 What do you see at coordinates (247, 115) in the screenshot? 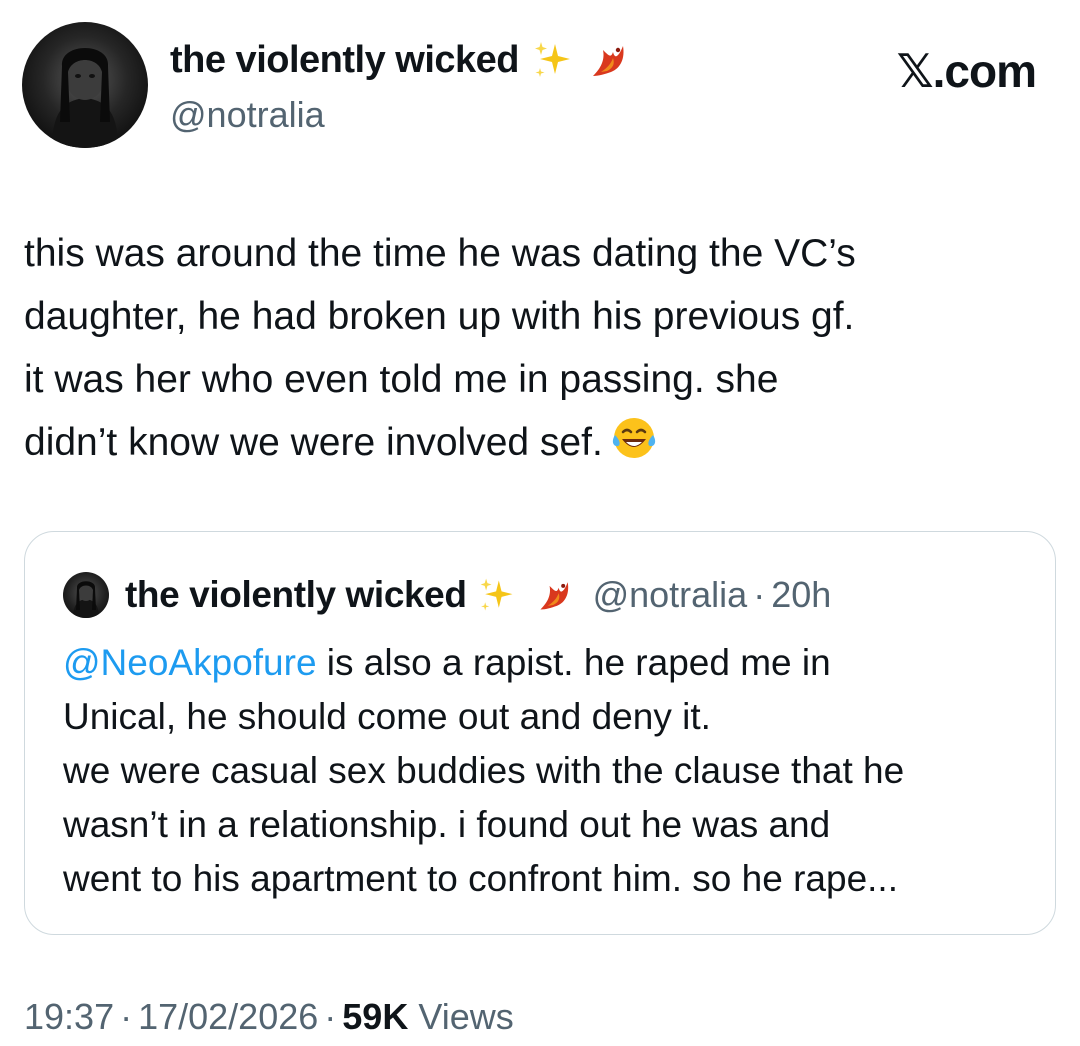
I see `author-handle: @notralia` at bounding box center [247, 115].